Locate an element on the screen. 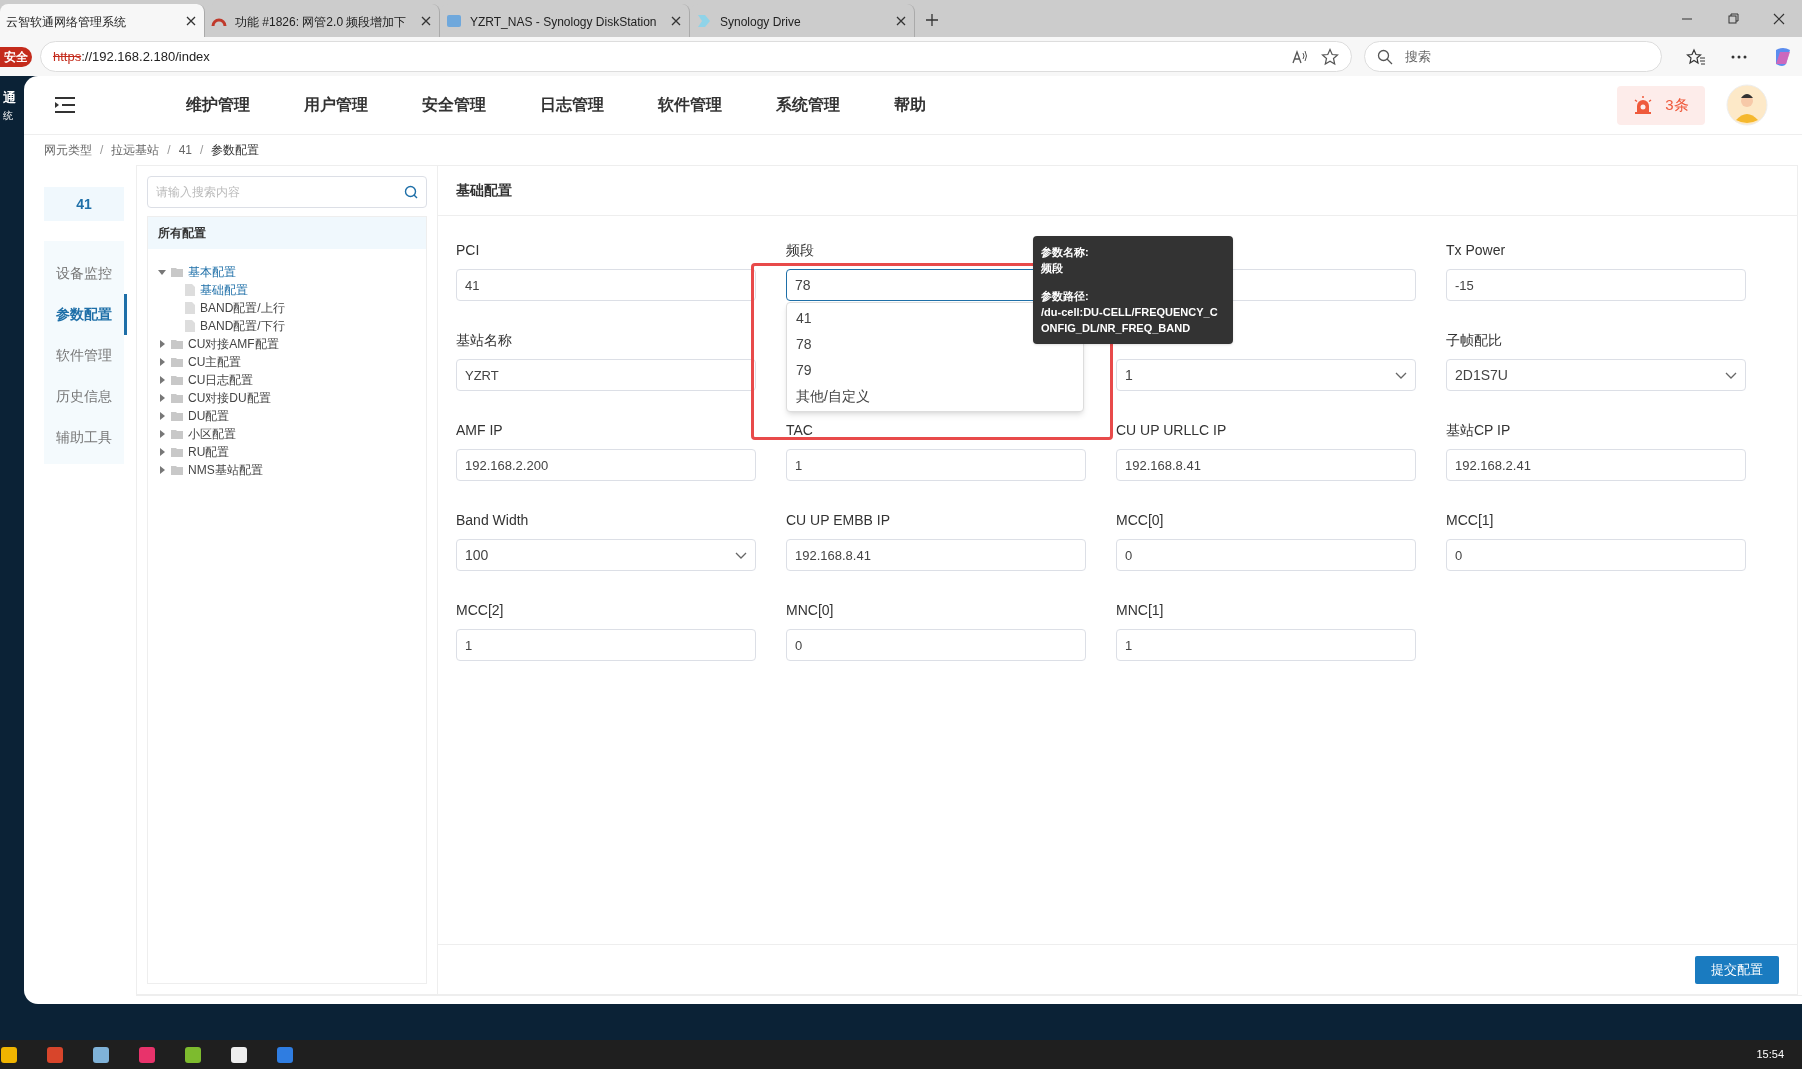 The image size is (1802, 1069). tab-title: 功能 #1826: 网管2.0 频段增加下 is located at coordinates (321, 21).